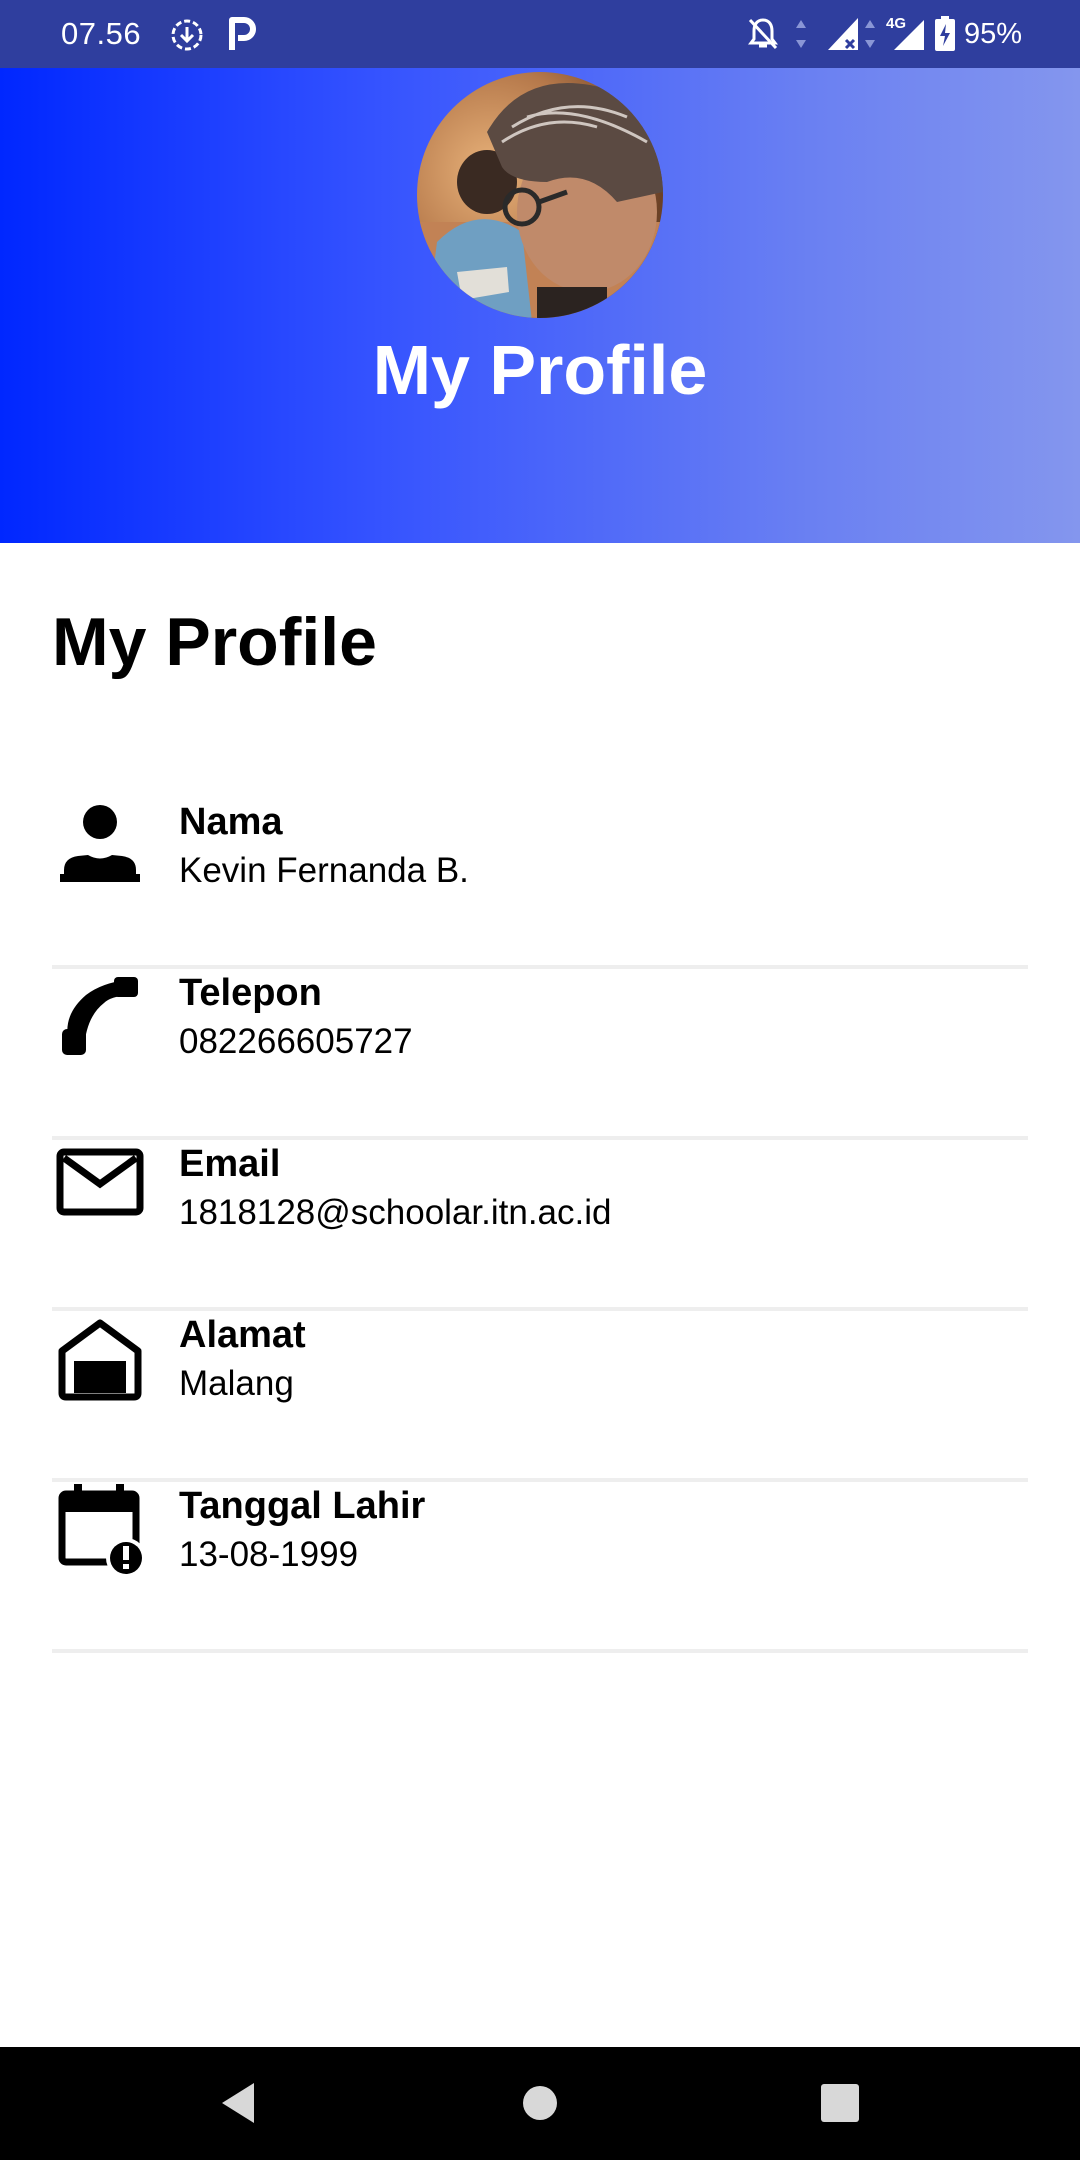 This screenshot has height=2160, width=1080. I want to click on back-icon, so click(238, 2103).